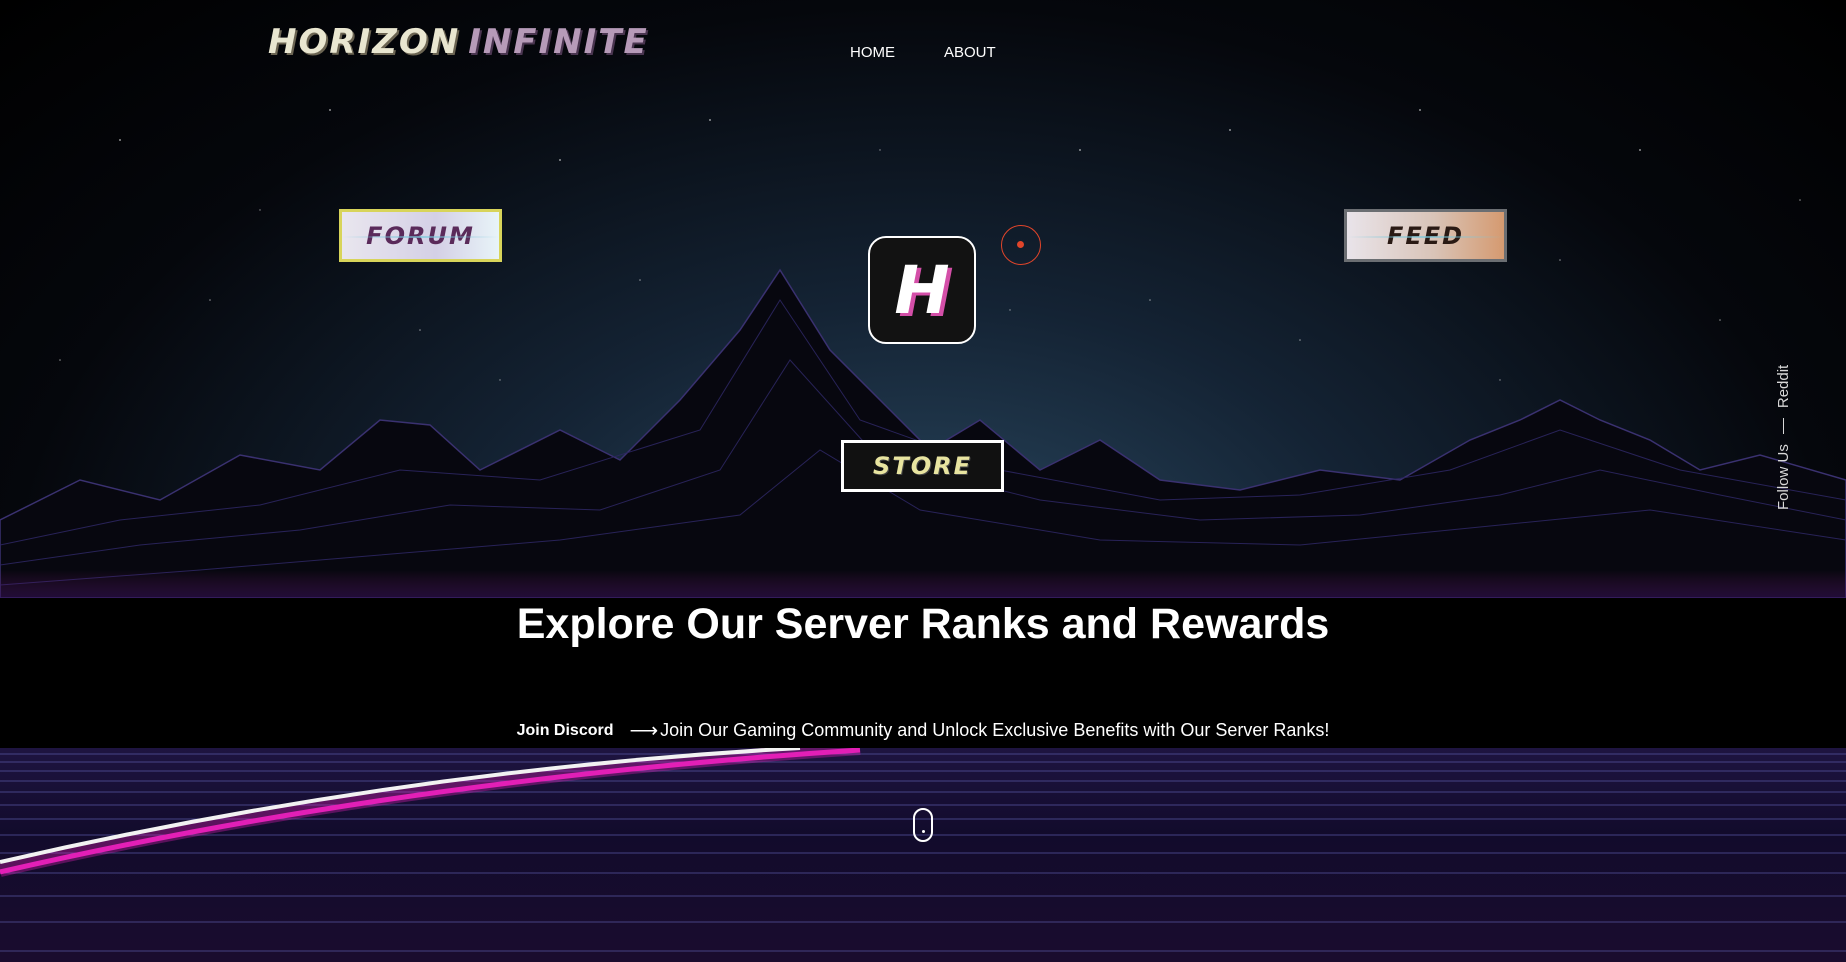 The width and height of the screenshot is (1846, 962). What do you see at coordinates (872, 52) in the screenshot?
I see `nav-home-link: HOME` at bounding box center [872, 52].